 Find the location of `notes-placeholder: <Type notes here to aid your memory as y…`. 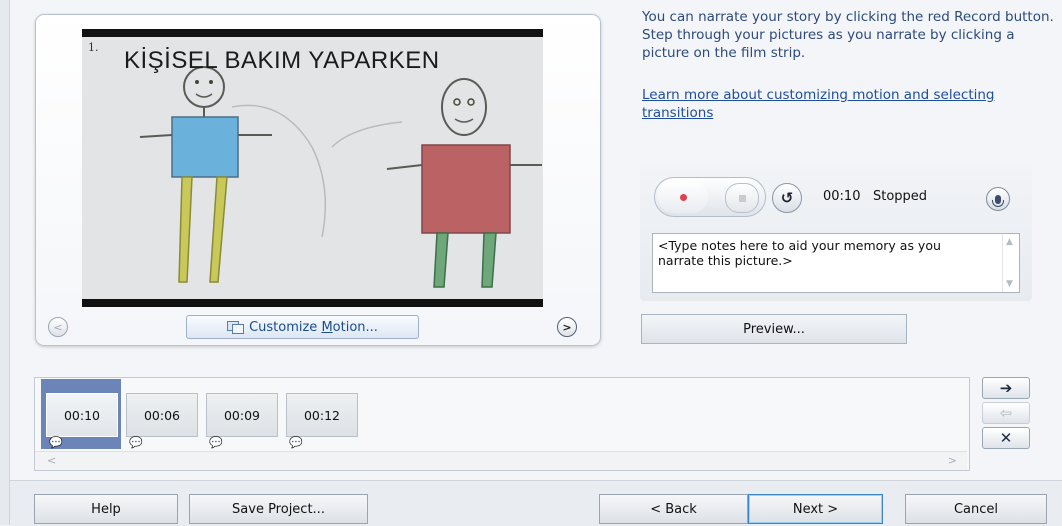

notes-placeholder: <Type notes here to aid your memory as y… is located at coordinates (799, 253).